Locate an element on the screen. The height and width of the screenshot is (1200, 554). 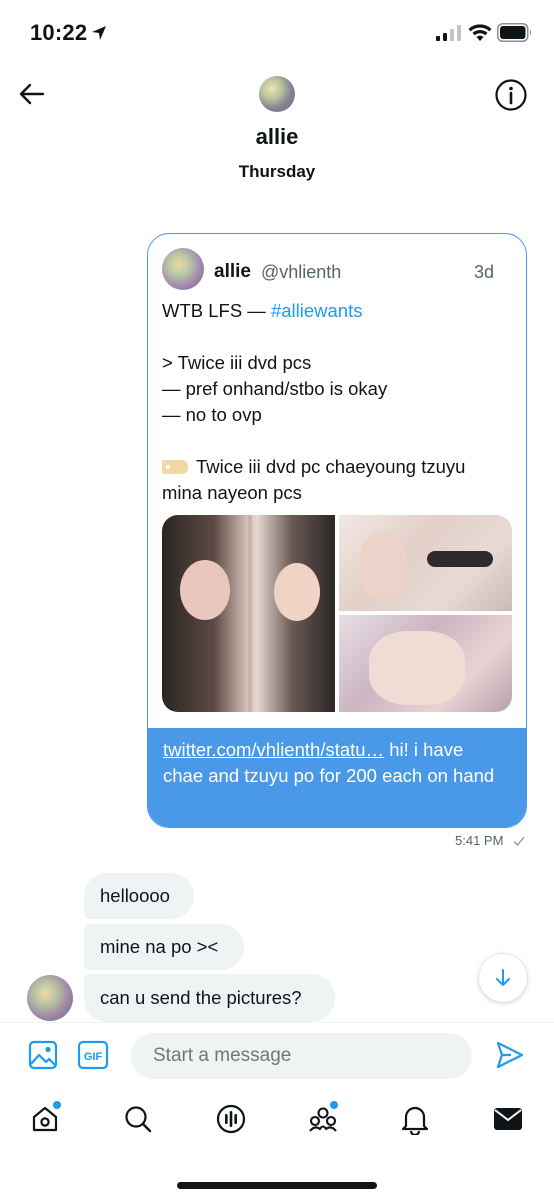
tweet-text-line: Twice iii dvd pc chaeyoung tzuyu is located at coordinates (331, 466).